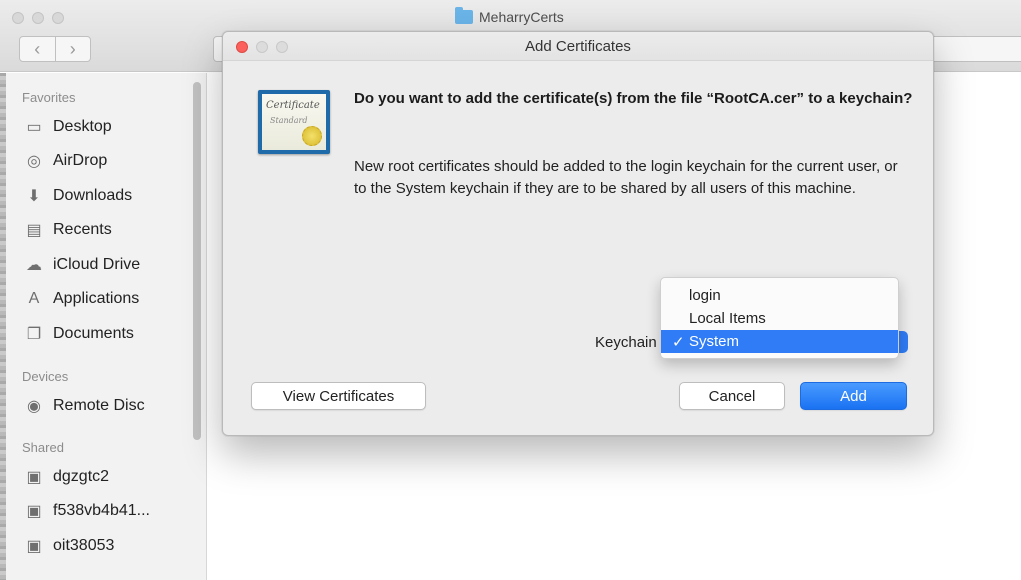  What do you see at coordinates (779, 341) in the screenshot?
I see `menu-item-system: ✓ System` at bounding box center [779, 341].